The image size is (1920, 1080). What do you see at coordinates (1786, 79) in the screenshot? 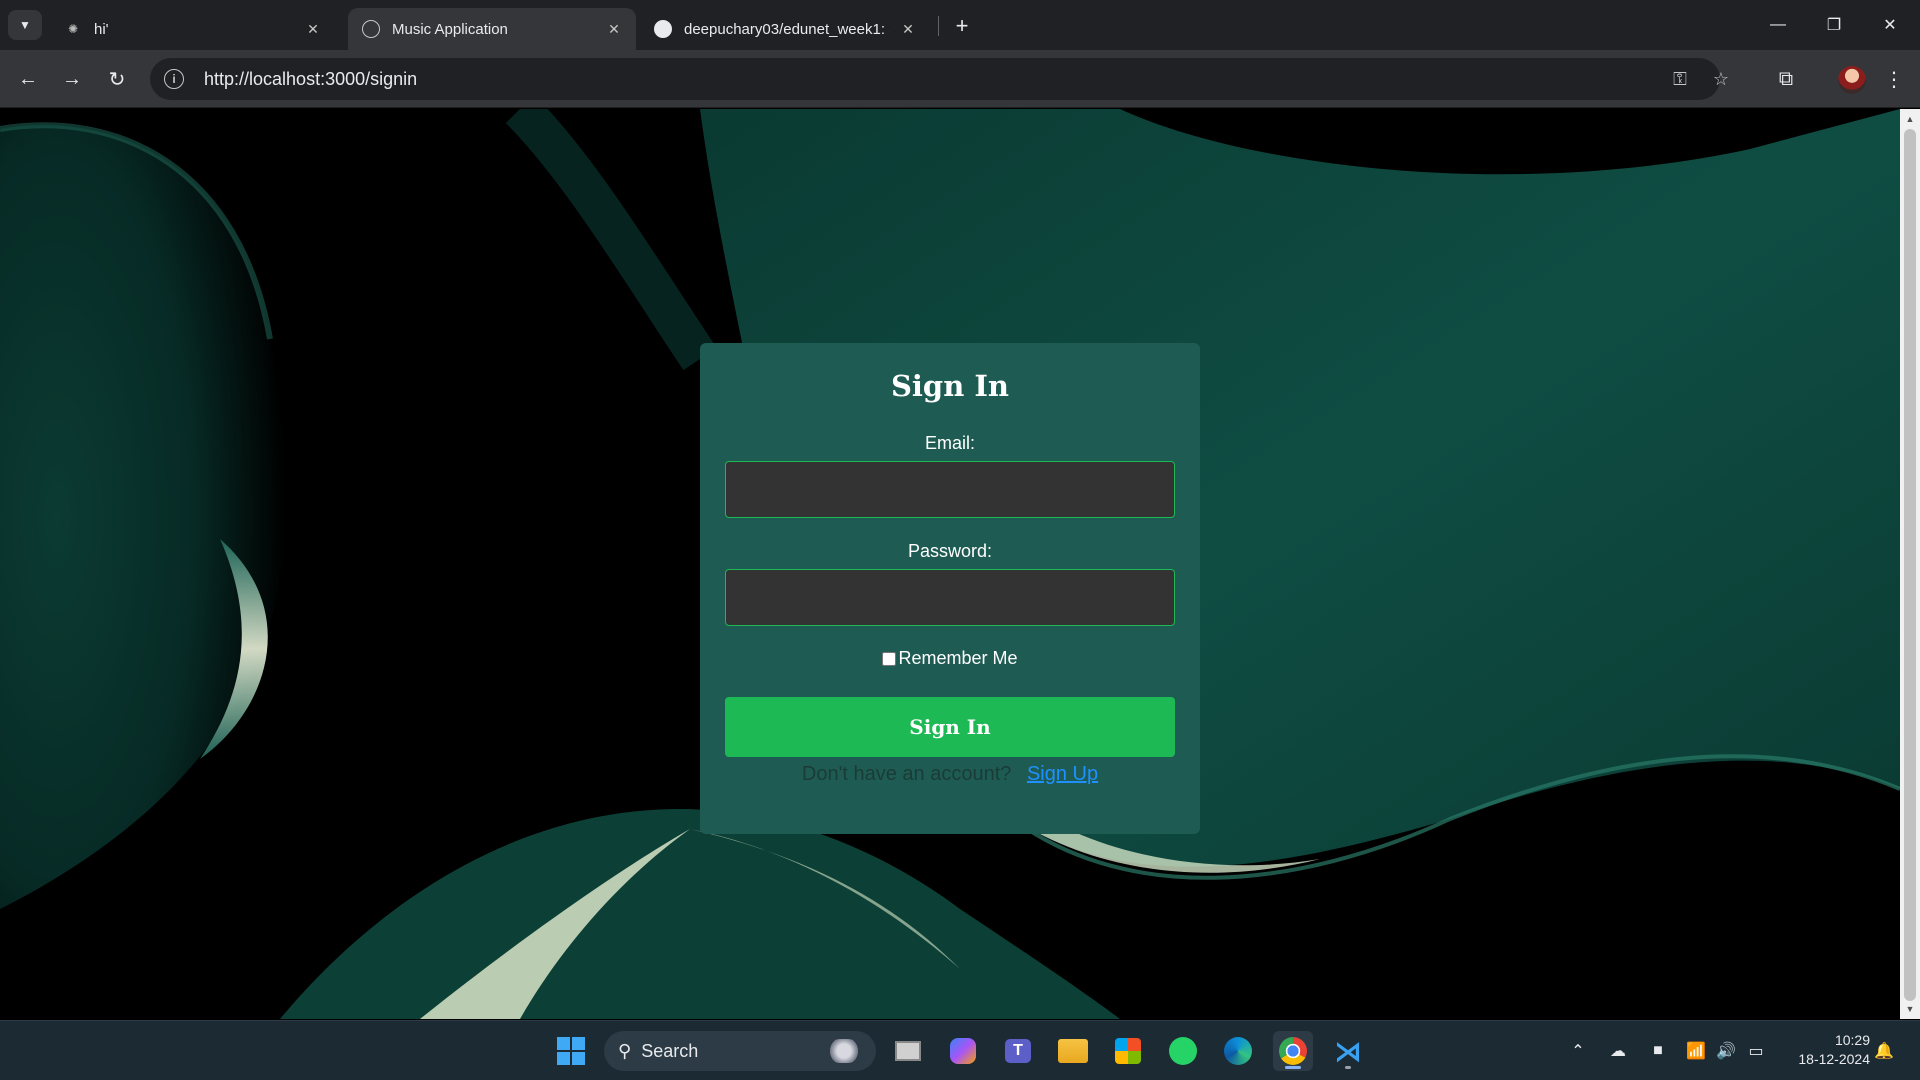
I see `extensions-puzzle-icon: ⧉` at bounding box center [1786, 79].